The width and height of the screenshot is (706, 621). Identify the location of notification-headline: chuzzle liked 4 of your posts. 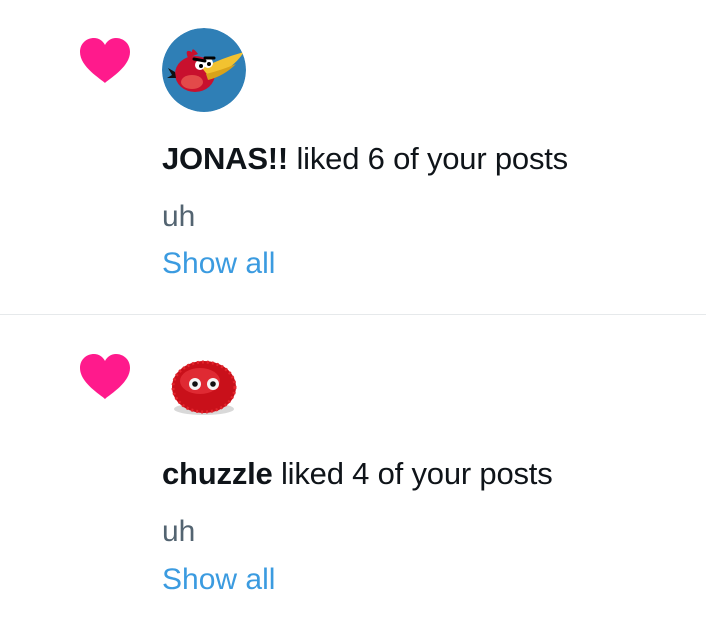
(357, 474).